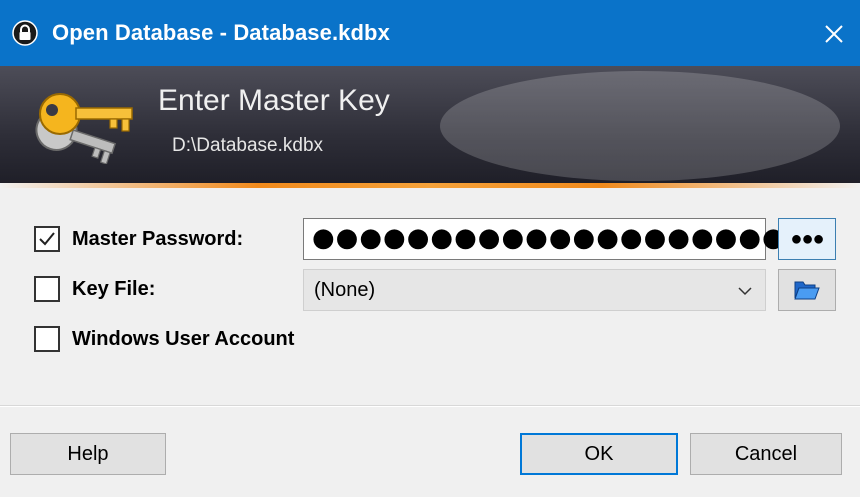 Image resolution: width=860 pixels, height=497 pixels. Describe the element at coordinates (84, 128) in the screenshot. I see `keys-icon` at that location.